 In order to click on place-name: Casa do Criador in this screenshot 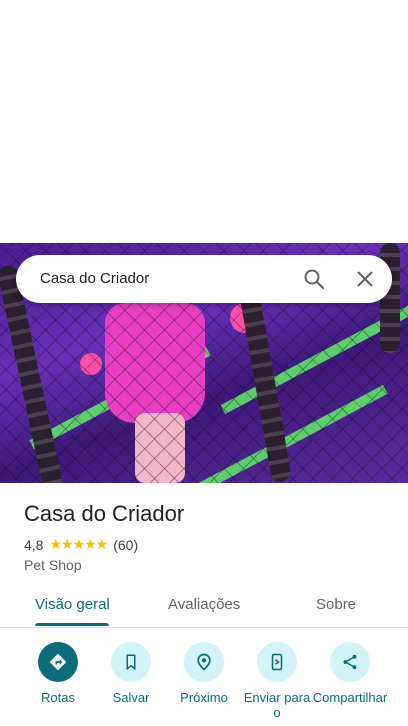, I will do `click(104, 513)`.